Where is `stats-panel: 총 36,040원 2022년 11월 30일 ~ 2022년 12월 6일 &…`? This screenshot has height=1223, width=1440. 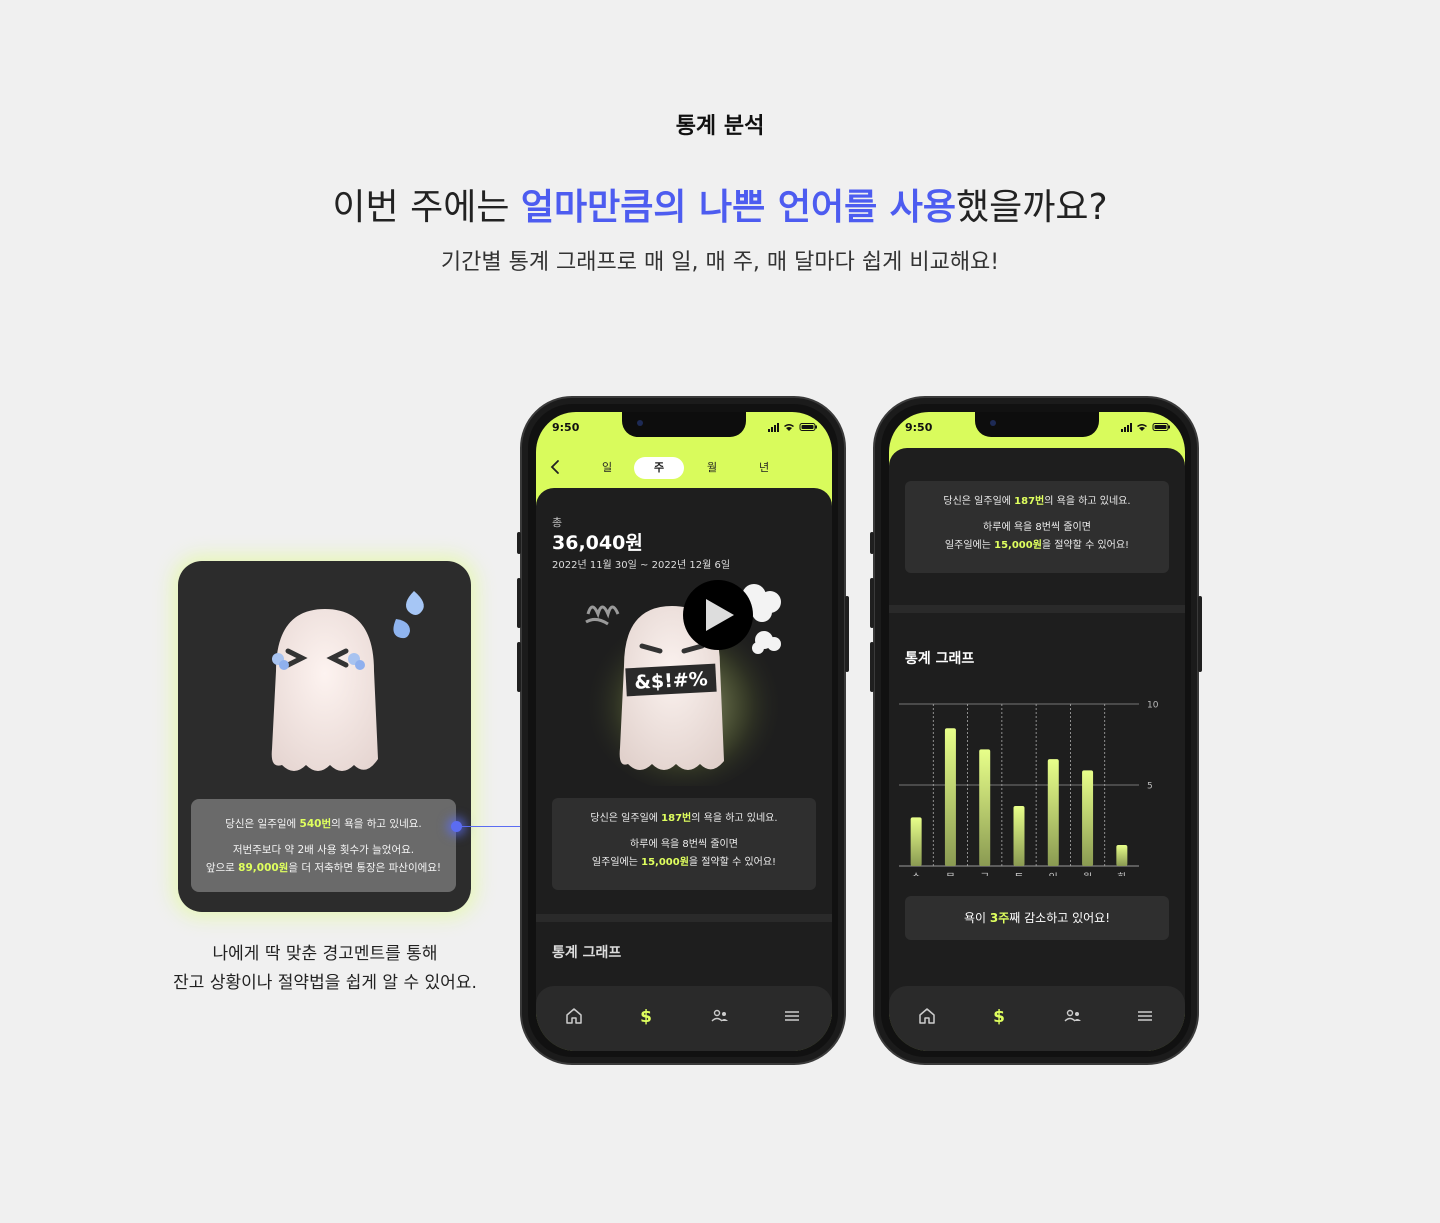
stats-panel: 총 36,040원 2022년 11월 30일 ~ 2022년 12월 6일 &… is located at coordinates (684, 769).